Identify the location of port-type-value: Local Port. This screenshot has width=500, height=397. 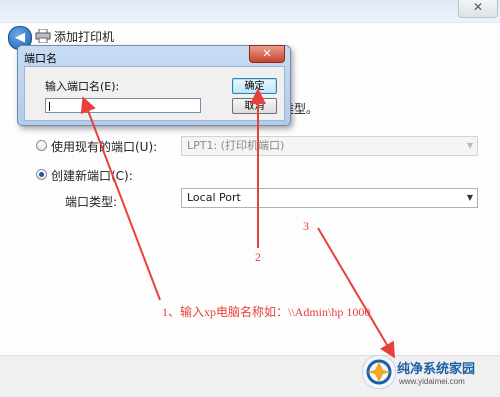
(214, 197).